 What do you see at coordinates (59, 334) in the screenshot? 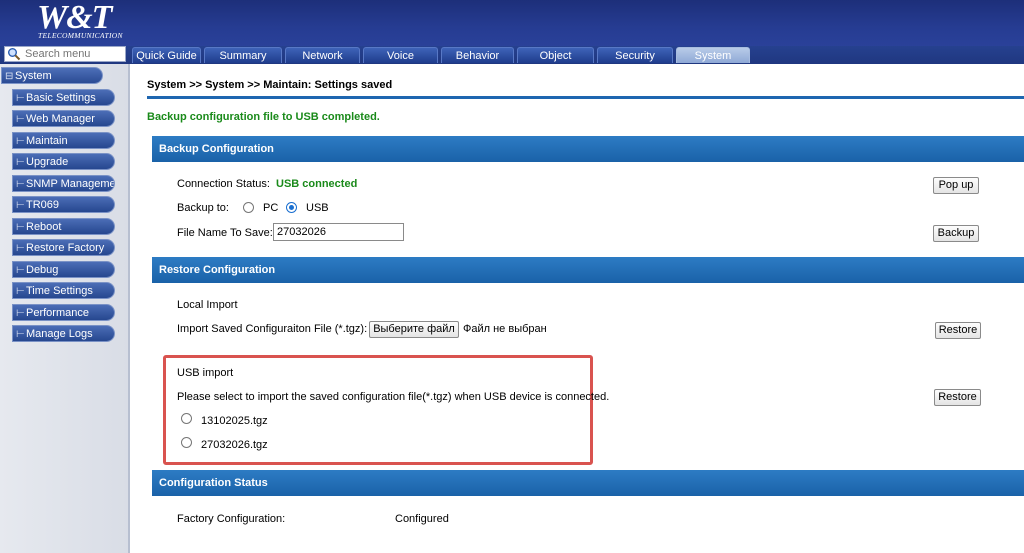
I see `sidebar-item-label: Manage Logs` at bounding box center [59, 334].